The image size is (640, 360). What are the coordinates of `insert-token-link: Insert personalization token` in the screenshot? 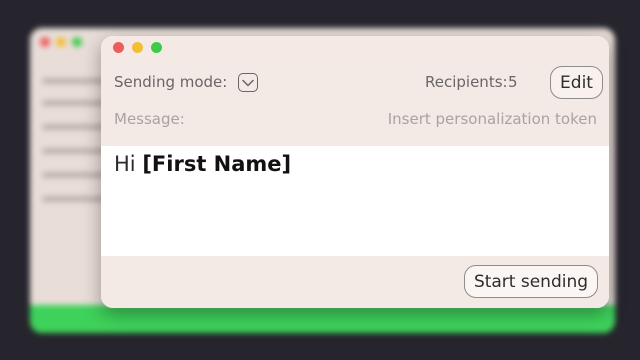 It's located at (492, 119).